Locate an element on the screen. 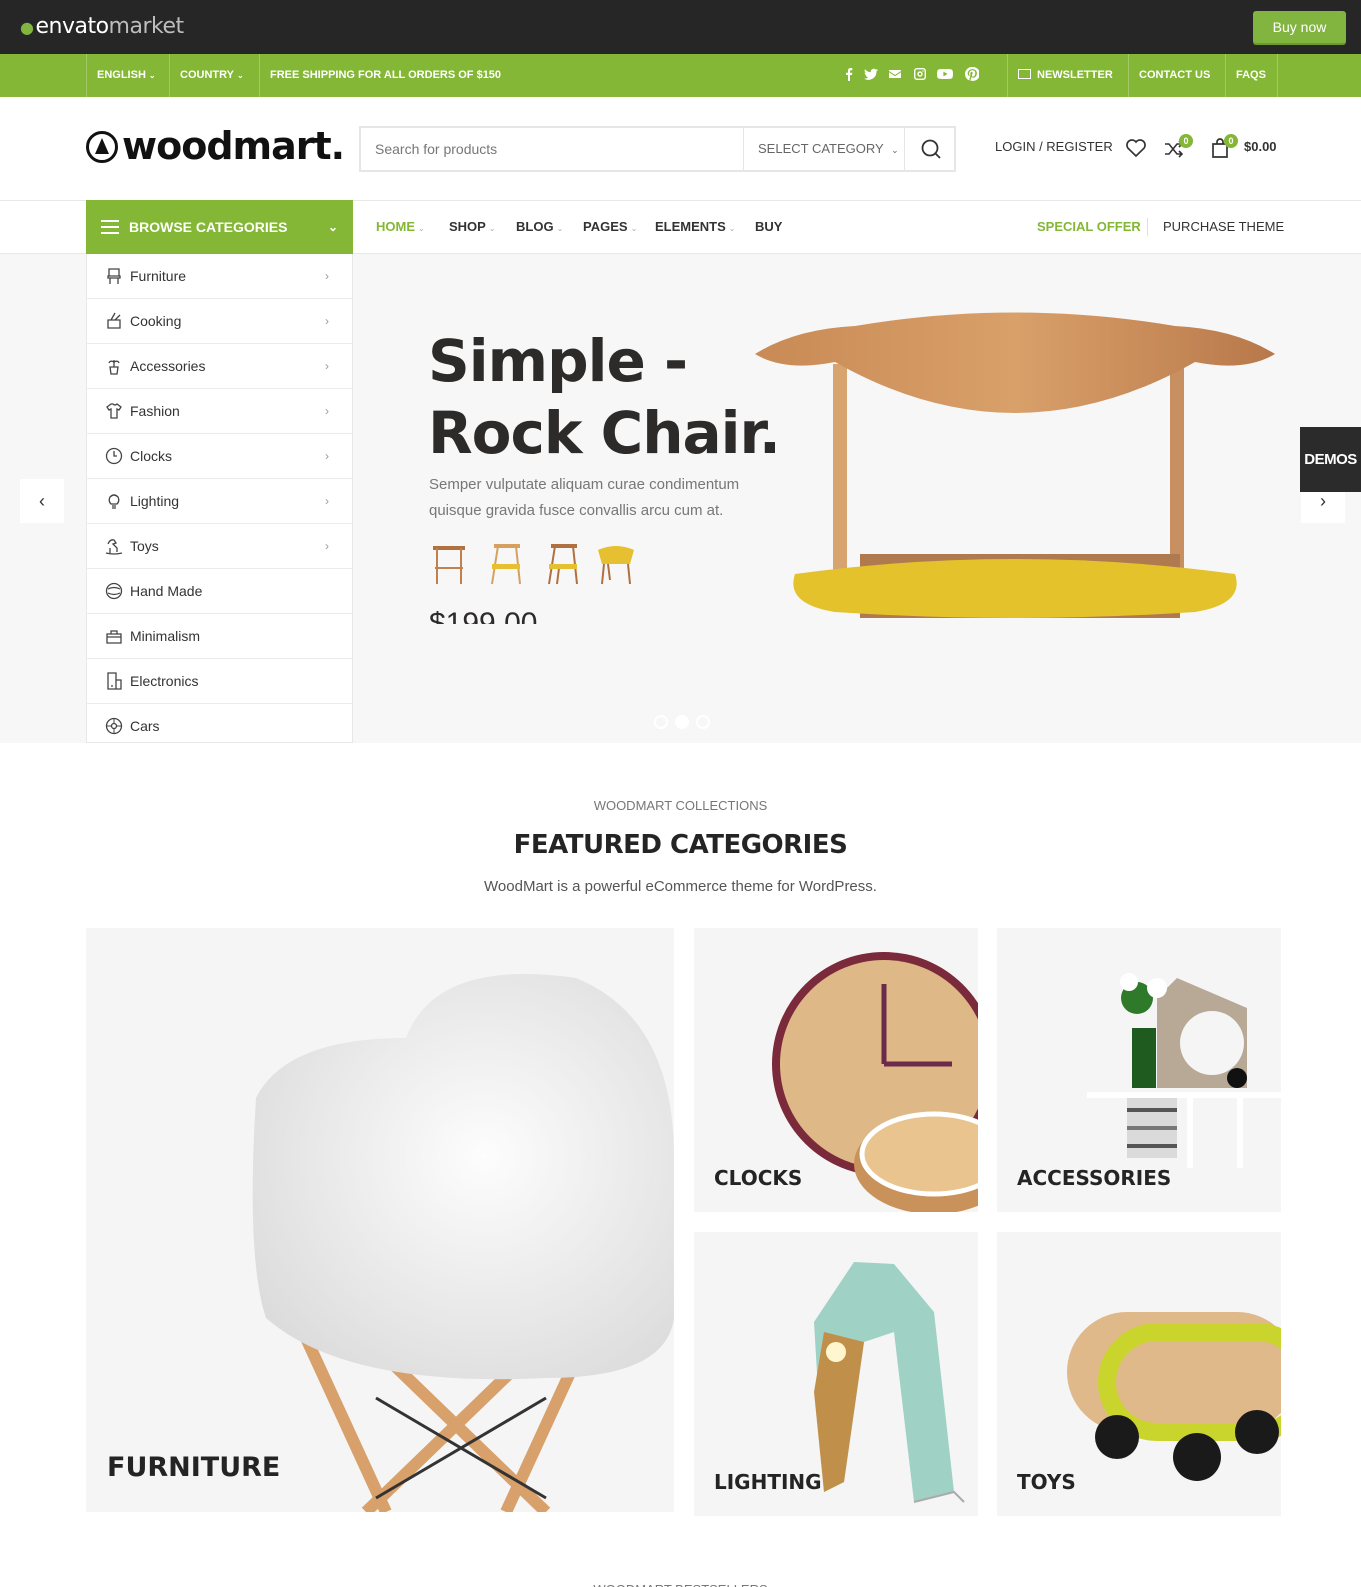 This screenshot has width=1361, height=1587. nav-shop: SHOP ⌄ is located at coordinates (472, 227).